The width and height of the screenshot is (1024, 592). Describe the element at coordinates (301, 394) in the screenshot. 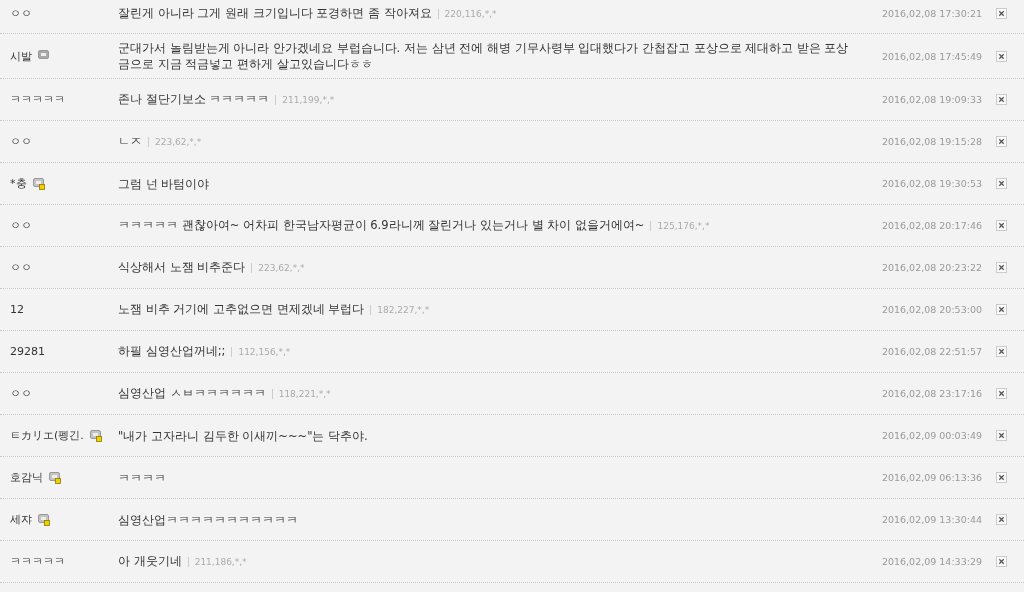

I see `ip-address: 118,221,*,*` at that location.